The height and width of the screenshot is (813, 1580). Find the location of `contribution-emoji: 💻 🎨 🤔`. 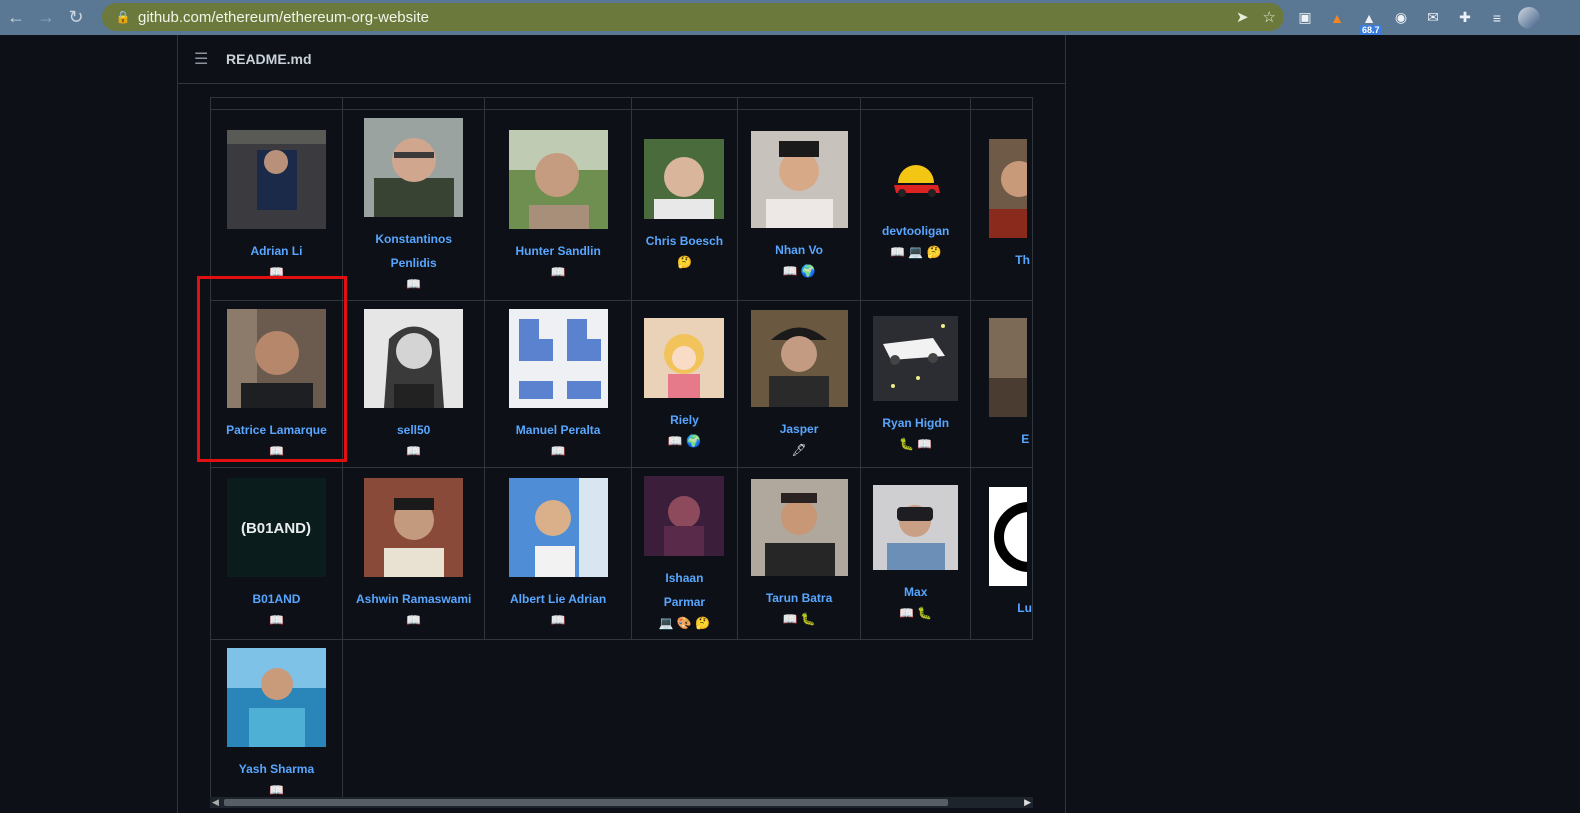

contribution-emoji: 💻 🎨 🤔 is located at coordinates (685, 623).